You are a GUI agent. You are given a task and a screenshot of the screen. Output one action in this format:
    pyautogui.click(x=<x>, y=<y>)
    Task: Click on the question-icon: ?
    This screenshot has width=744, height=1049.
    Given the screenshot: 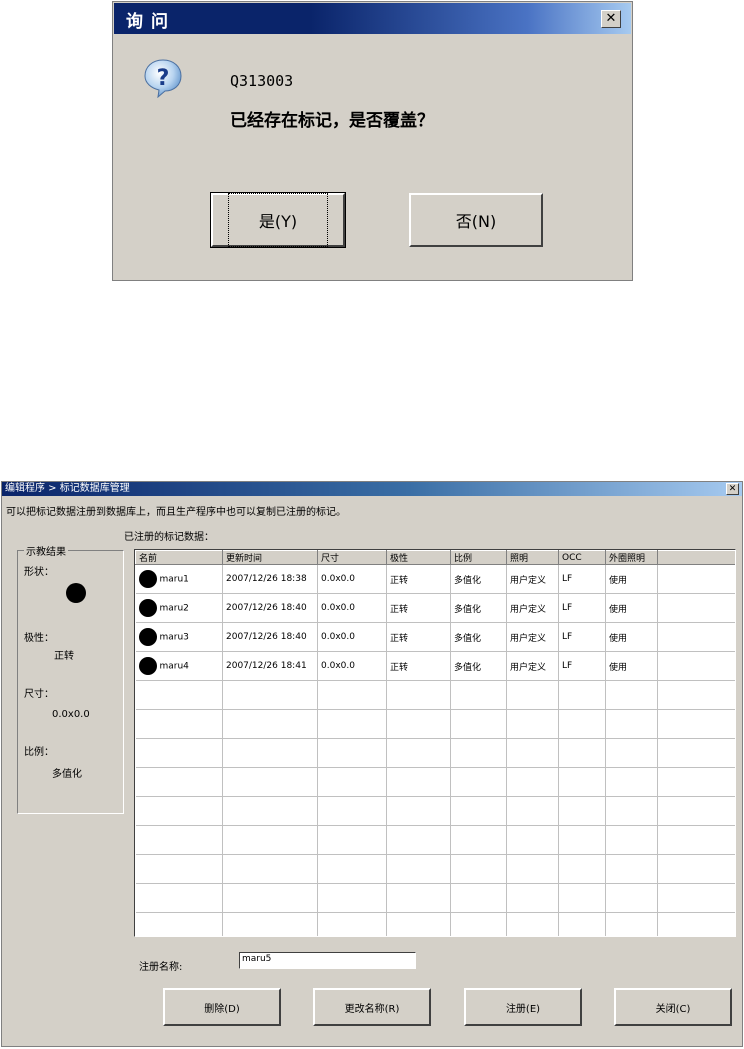 What is the action you would take?
    pyautogui.click(x=163, y=78)
    